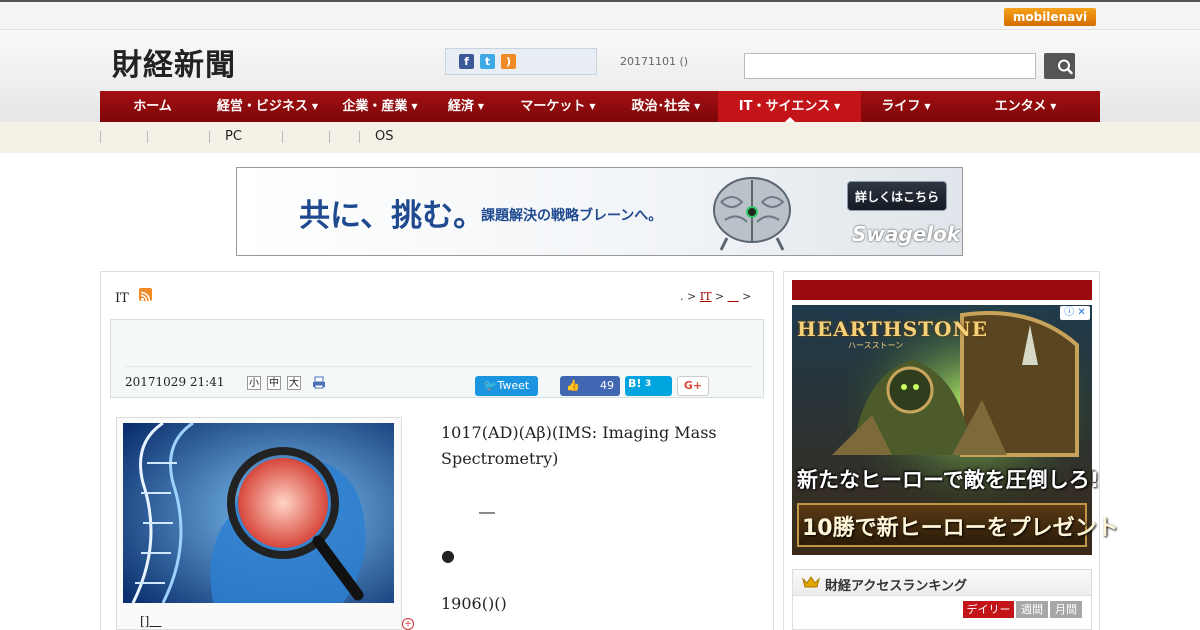  I want to click on font-size-small-button: 小, so click(254, 383).